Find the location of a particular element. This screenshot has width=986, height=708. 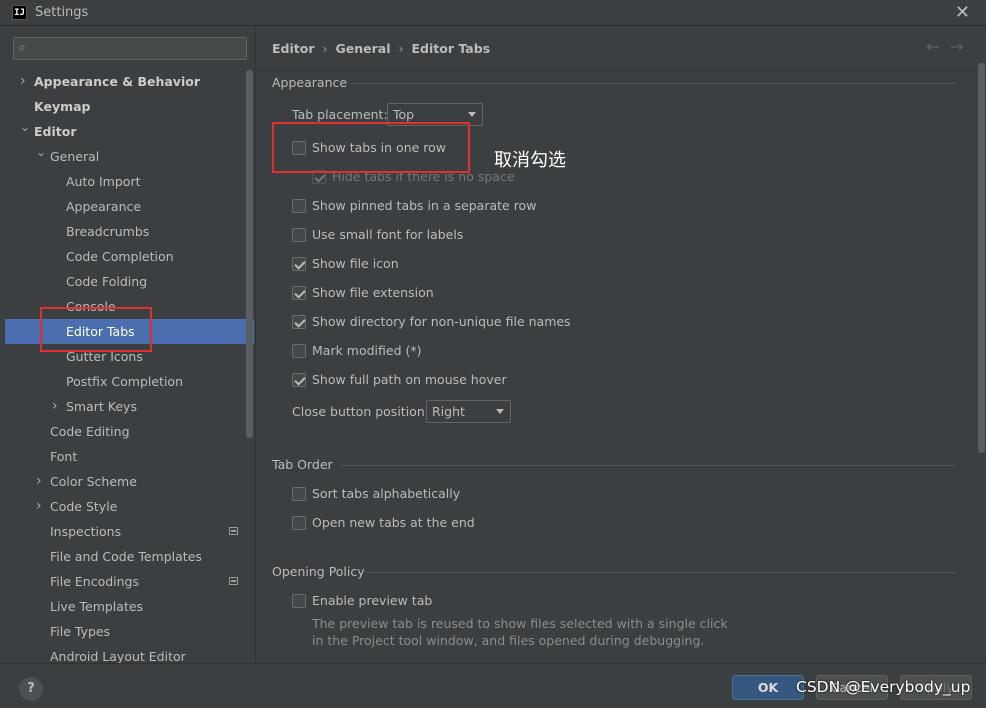

sidebar-item-code-folding: Code Folding is located at coordinates (129, 281).